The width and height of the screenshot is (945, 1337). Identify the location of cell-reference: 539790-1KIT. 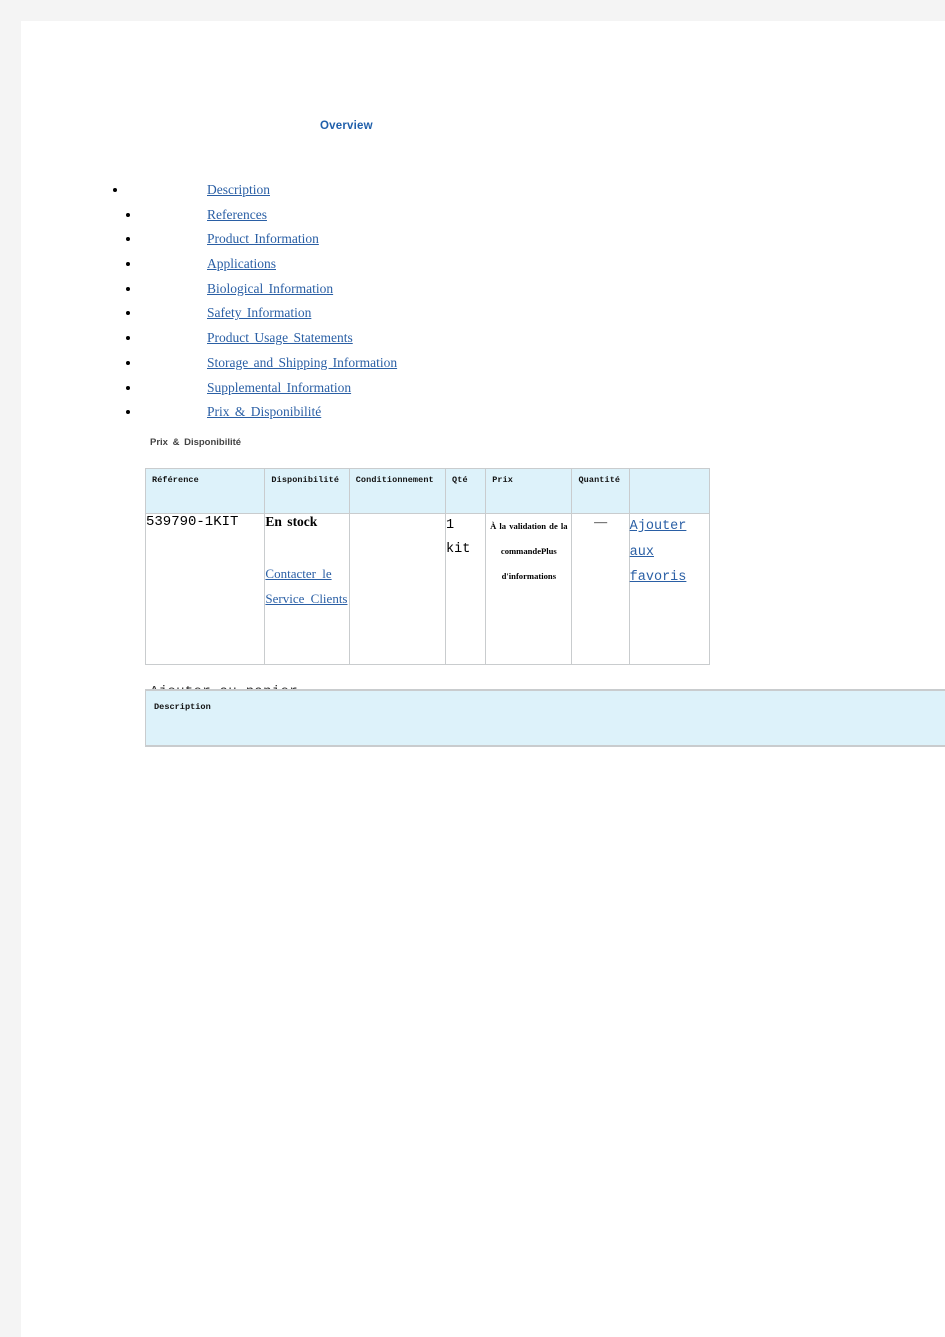
(205, 589).